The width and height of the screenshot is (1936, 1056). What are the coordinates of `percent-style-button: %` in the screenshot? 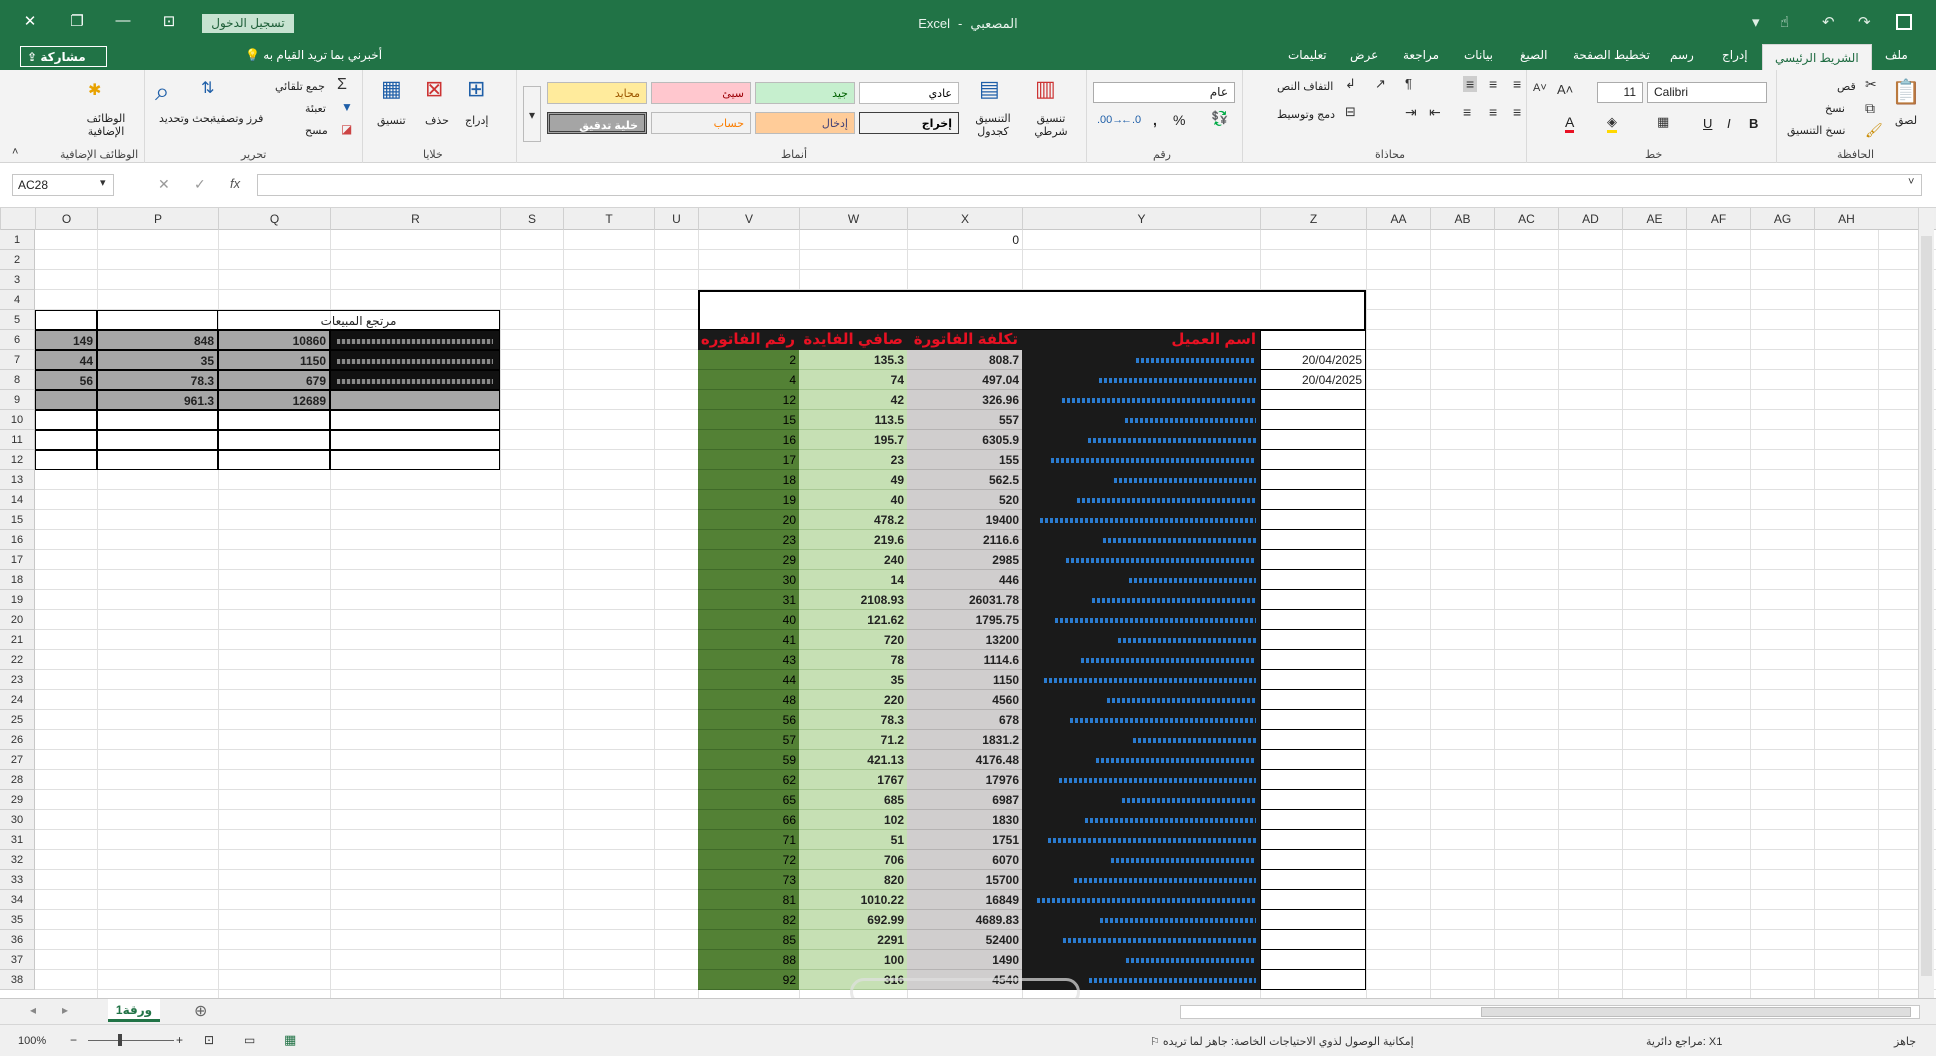 It's located at (1179, 120).